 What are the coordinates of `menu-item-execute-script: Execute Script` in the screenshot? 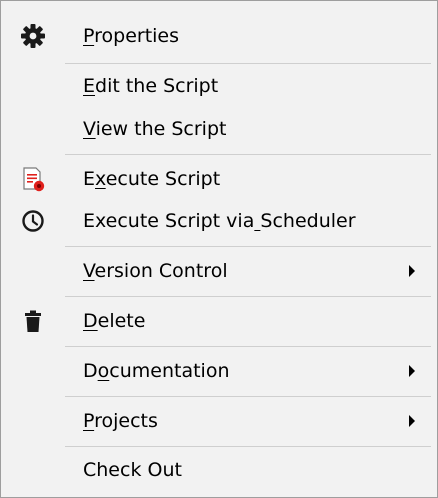 It's located at (219, 179).